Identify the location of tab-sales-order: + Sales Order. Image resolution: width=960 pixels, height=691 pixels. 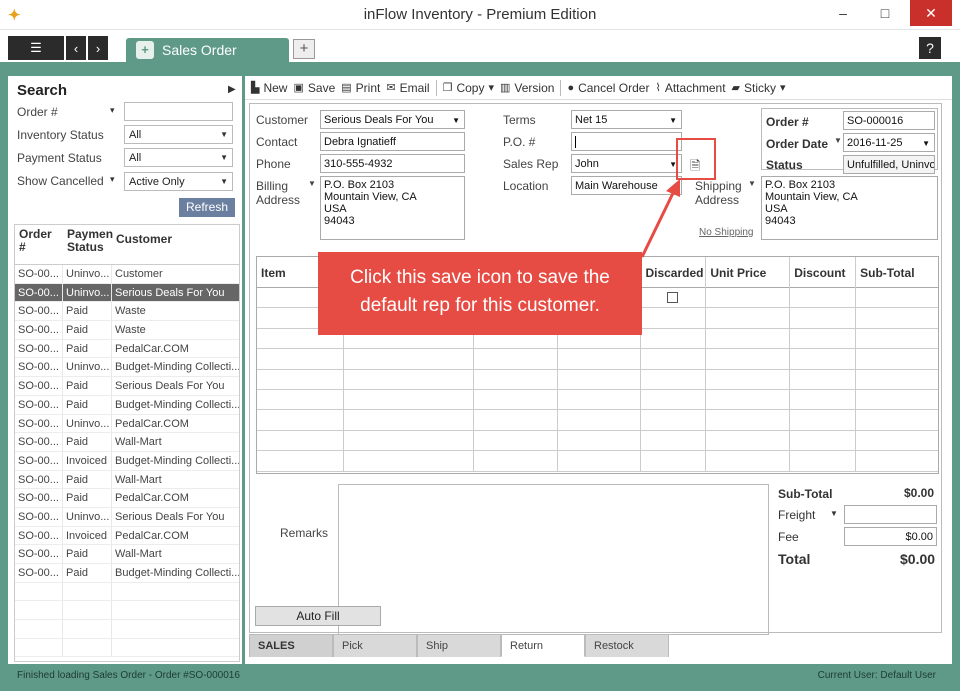
(207, 50).